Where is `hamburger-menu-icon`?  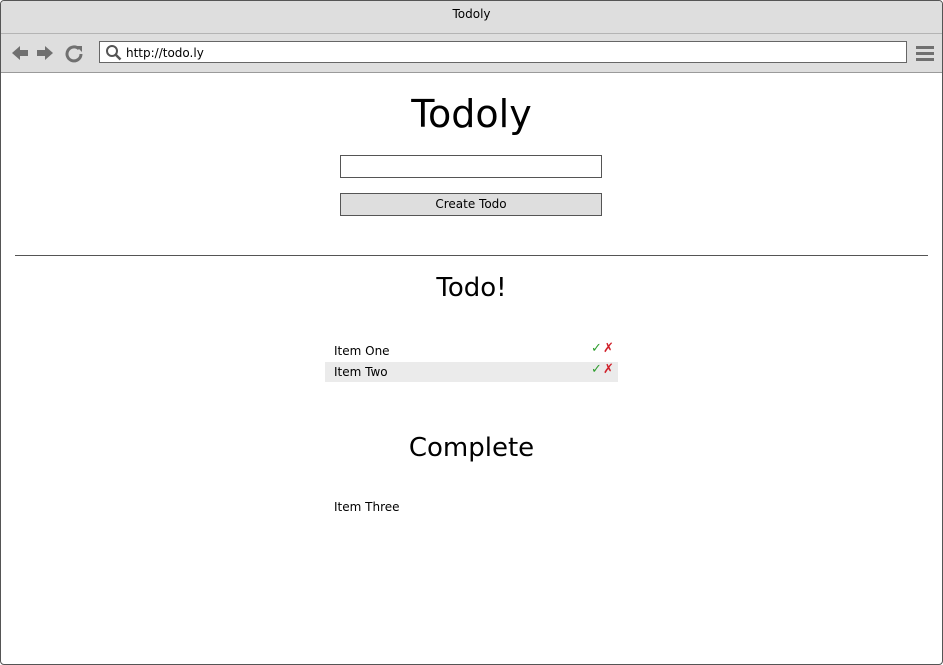
hamburger-menu-icon is located at coordinates (925, 53).